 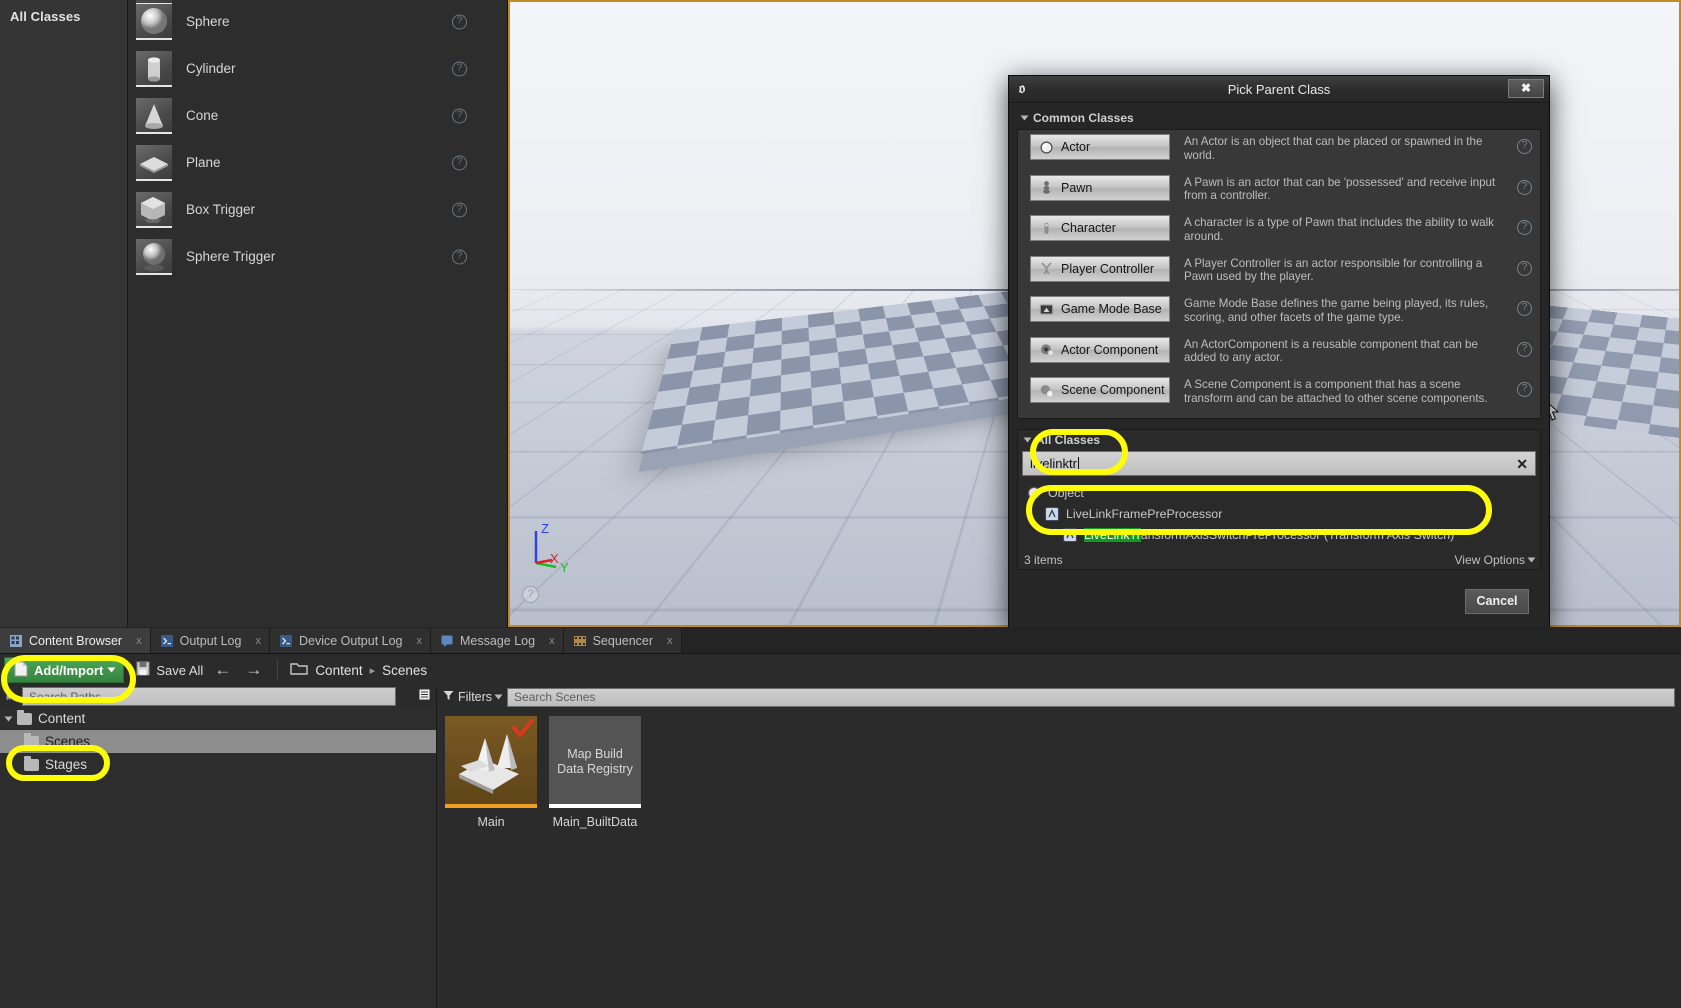 I want to click on asset-item-main: Main, so click(x=491, y=772).